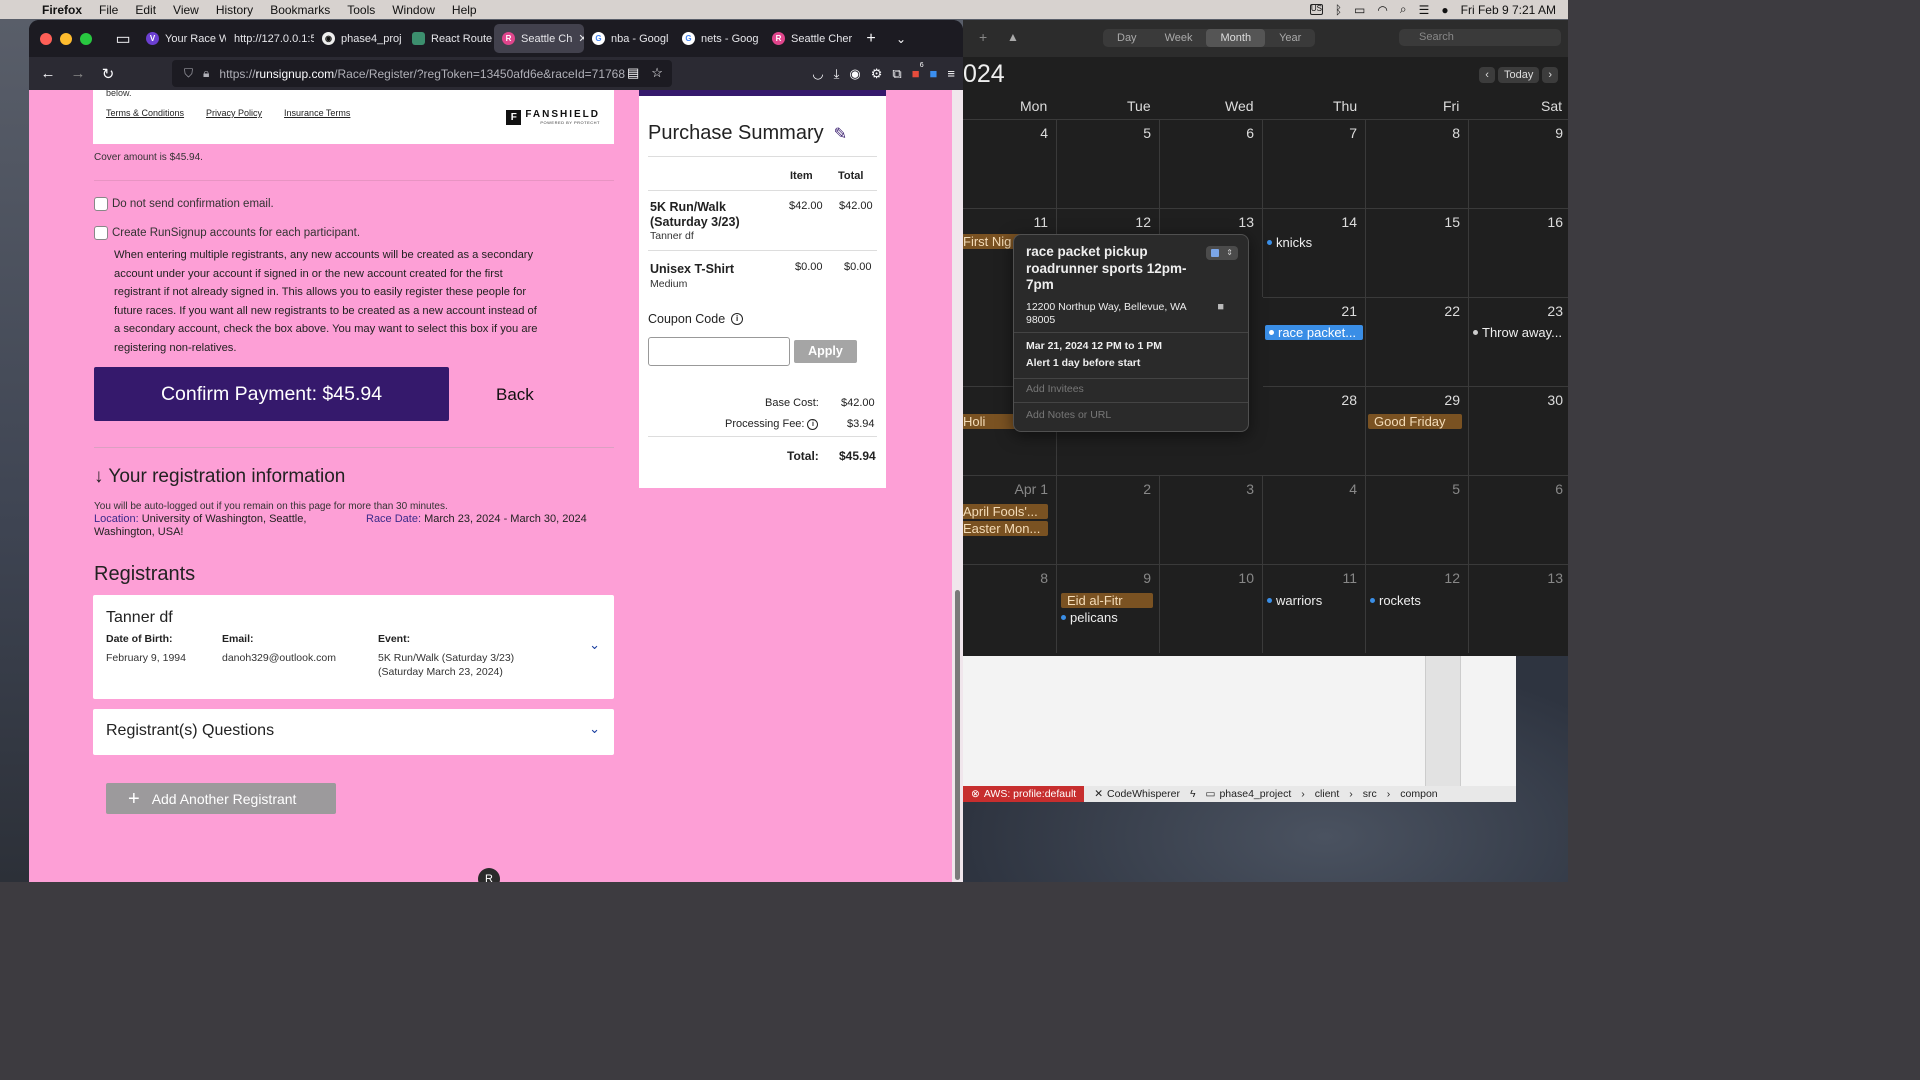 The height and width of the screenshot is (1080, 1920). I want to click on day-cell: 12 rockets, so click(1417, 608).